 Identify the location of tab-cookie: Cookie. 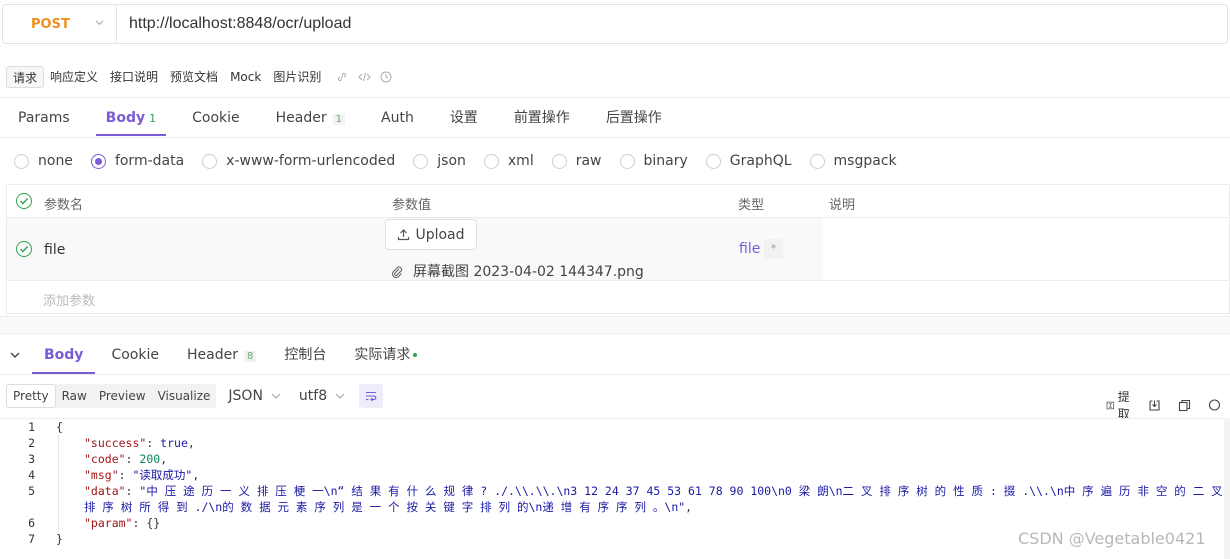
(216, 118).